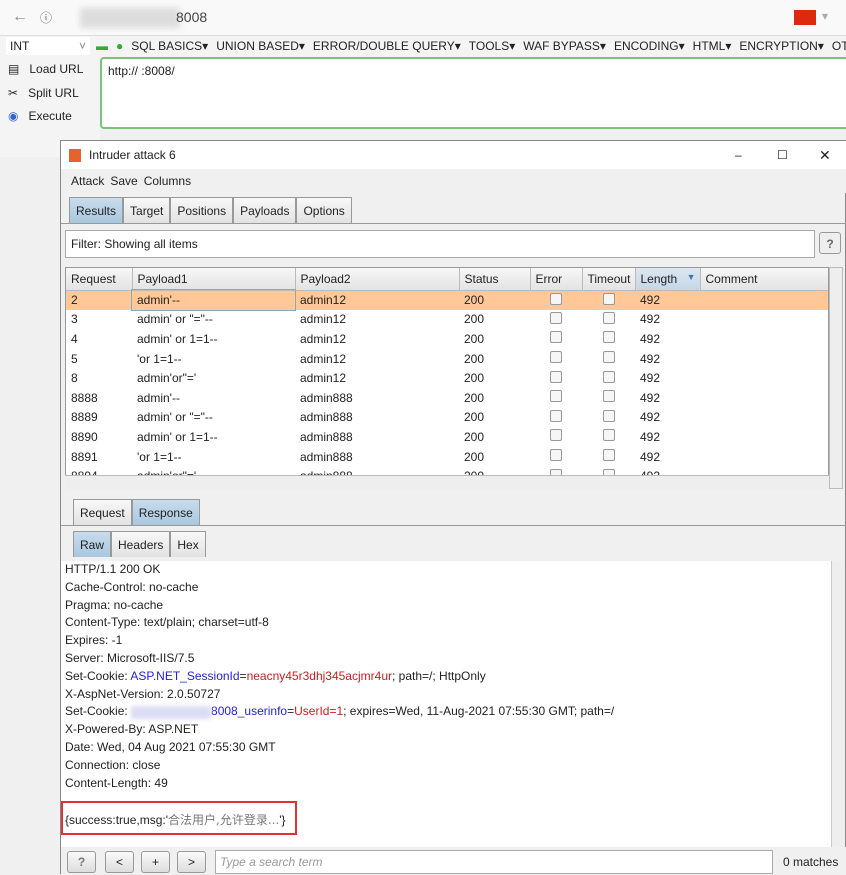 The width and height of the screenshot is (846, 875). I want to click on table-horizontal-scrollbar, so click(447, 482).